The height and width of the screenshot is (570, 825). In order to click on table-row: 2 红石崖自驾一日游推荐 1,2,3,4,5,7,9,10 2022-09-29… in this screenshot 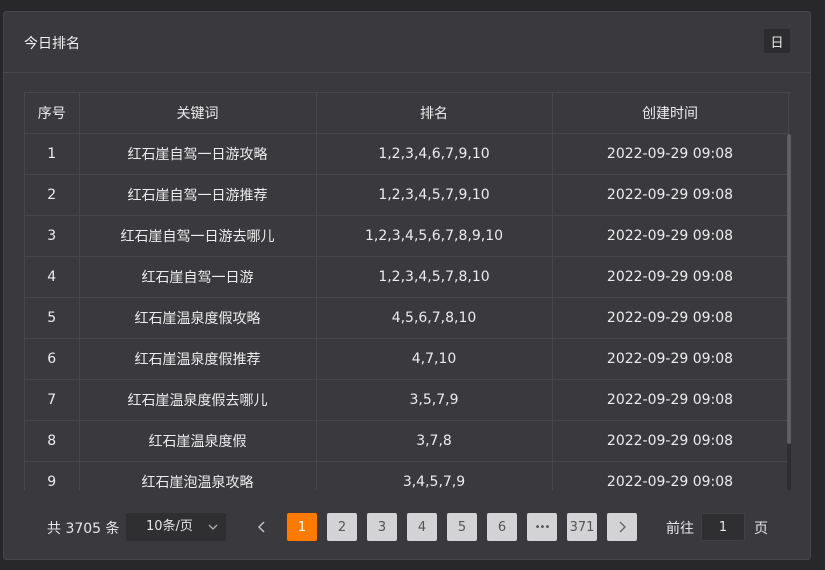, I will do `click(407, 195)`.